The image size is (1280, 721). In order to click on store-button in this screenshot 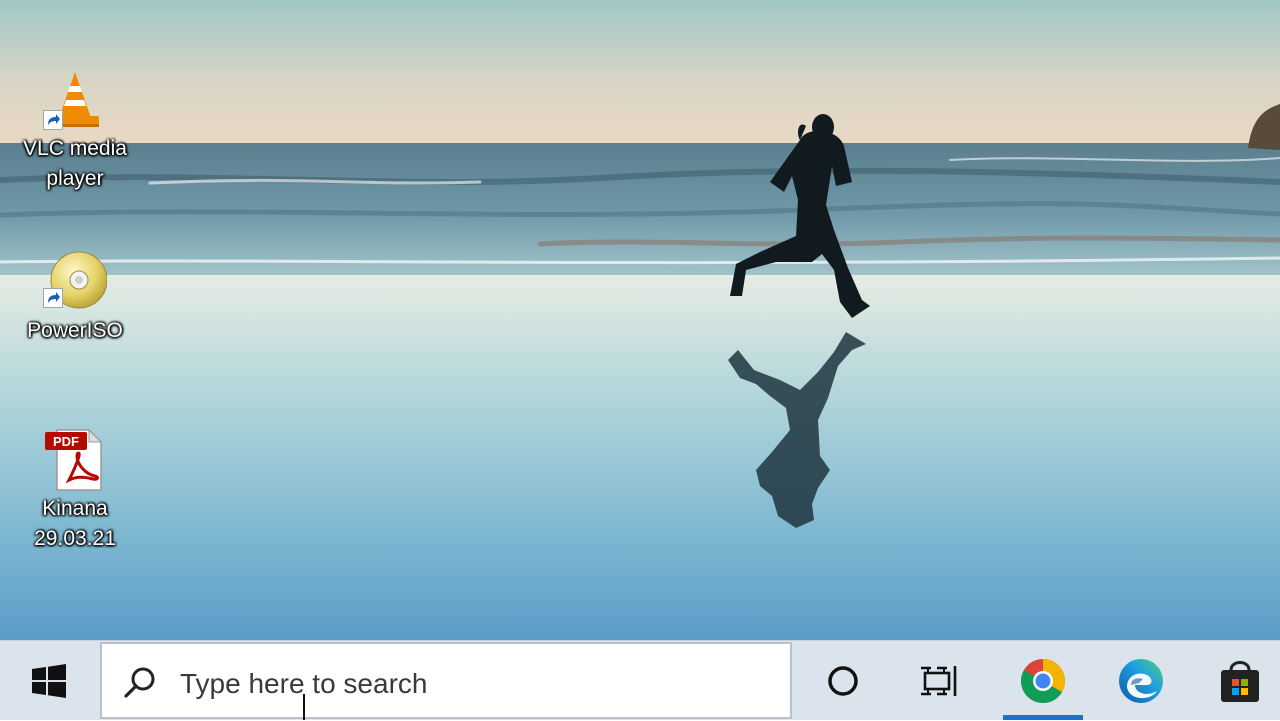, I will do `click(1240, 681)`.